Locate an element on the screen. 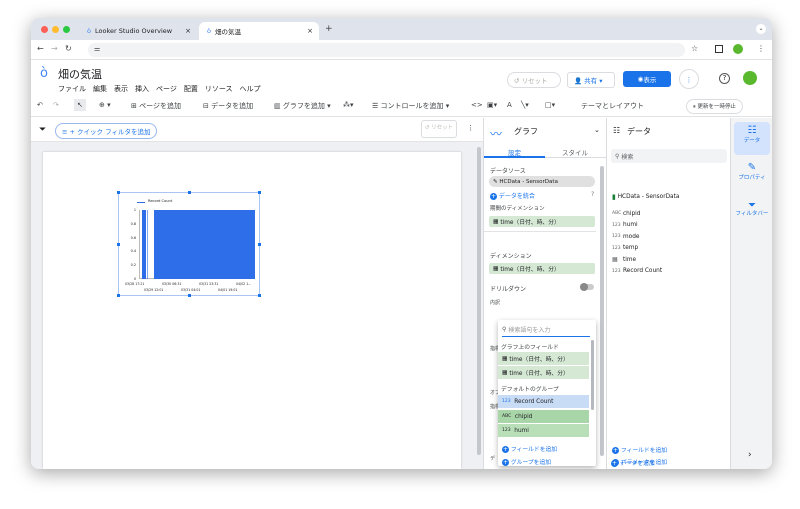 This screenshot has height=509, width=800. undo-icon: ↶ is located at coordinates (40, 105).